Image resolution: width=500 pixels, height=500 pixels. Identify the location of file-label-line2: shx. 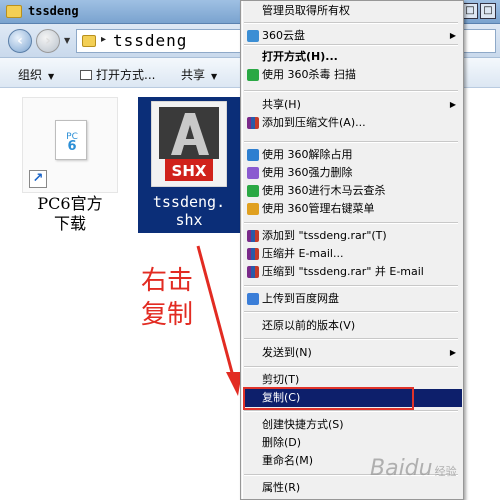
(189, 220).